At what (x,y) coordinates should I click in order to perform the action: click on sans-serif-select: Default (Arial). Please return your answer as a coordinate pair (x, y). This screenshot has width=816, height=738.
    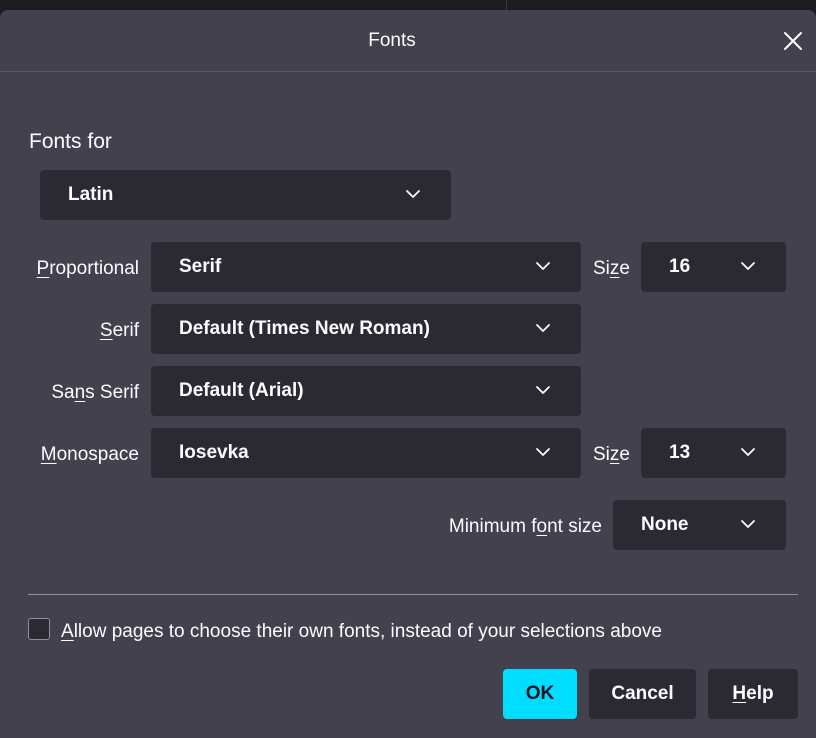
    Looking at the image, I should click on (366, 391).